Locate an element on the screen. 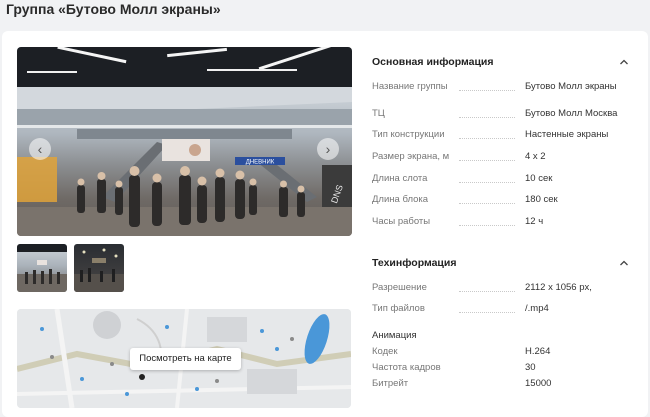  info-value: Бутово Молл Москва is located at coordinates (571, 113).